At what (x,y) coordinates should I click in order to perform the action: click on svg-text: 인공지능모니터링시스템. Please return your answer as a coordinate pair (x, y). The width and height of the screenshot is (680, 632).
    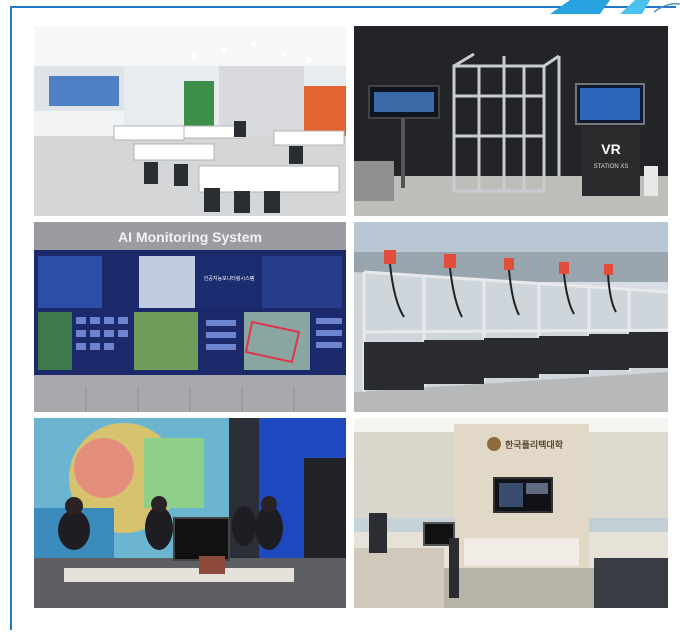
    Looking at the image, I should click on (229, 278).